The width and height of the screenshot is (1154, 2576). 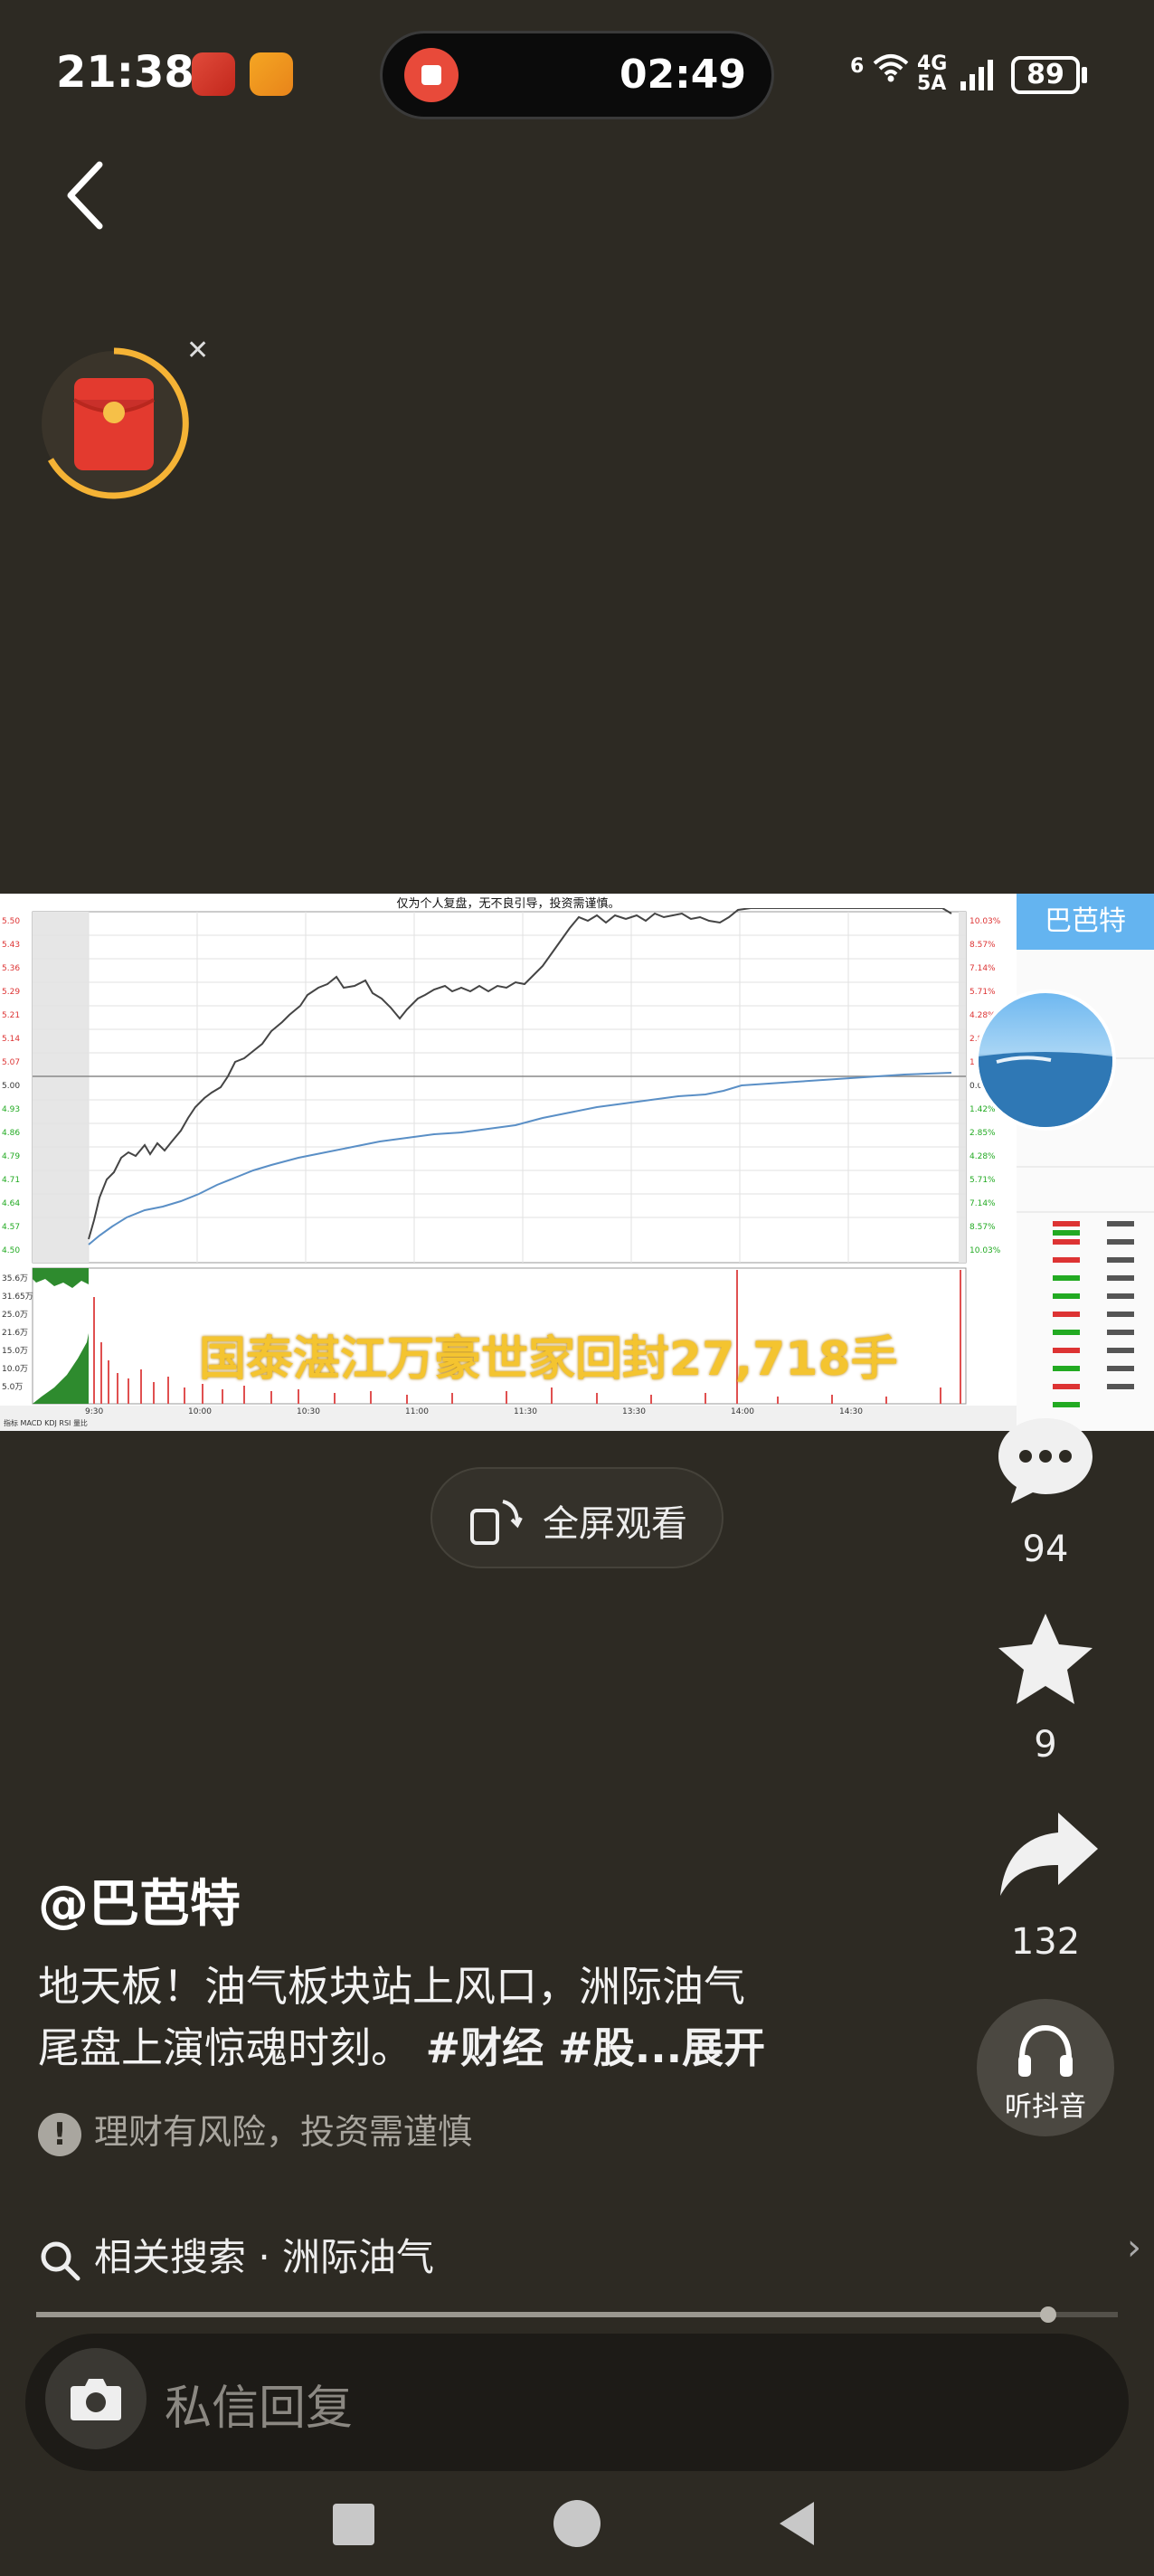 I want to click on listen-button: 听抖音, so click(x=1045, y=2067).